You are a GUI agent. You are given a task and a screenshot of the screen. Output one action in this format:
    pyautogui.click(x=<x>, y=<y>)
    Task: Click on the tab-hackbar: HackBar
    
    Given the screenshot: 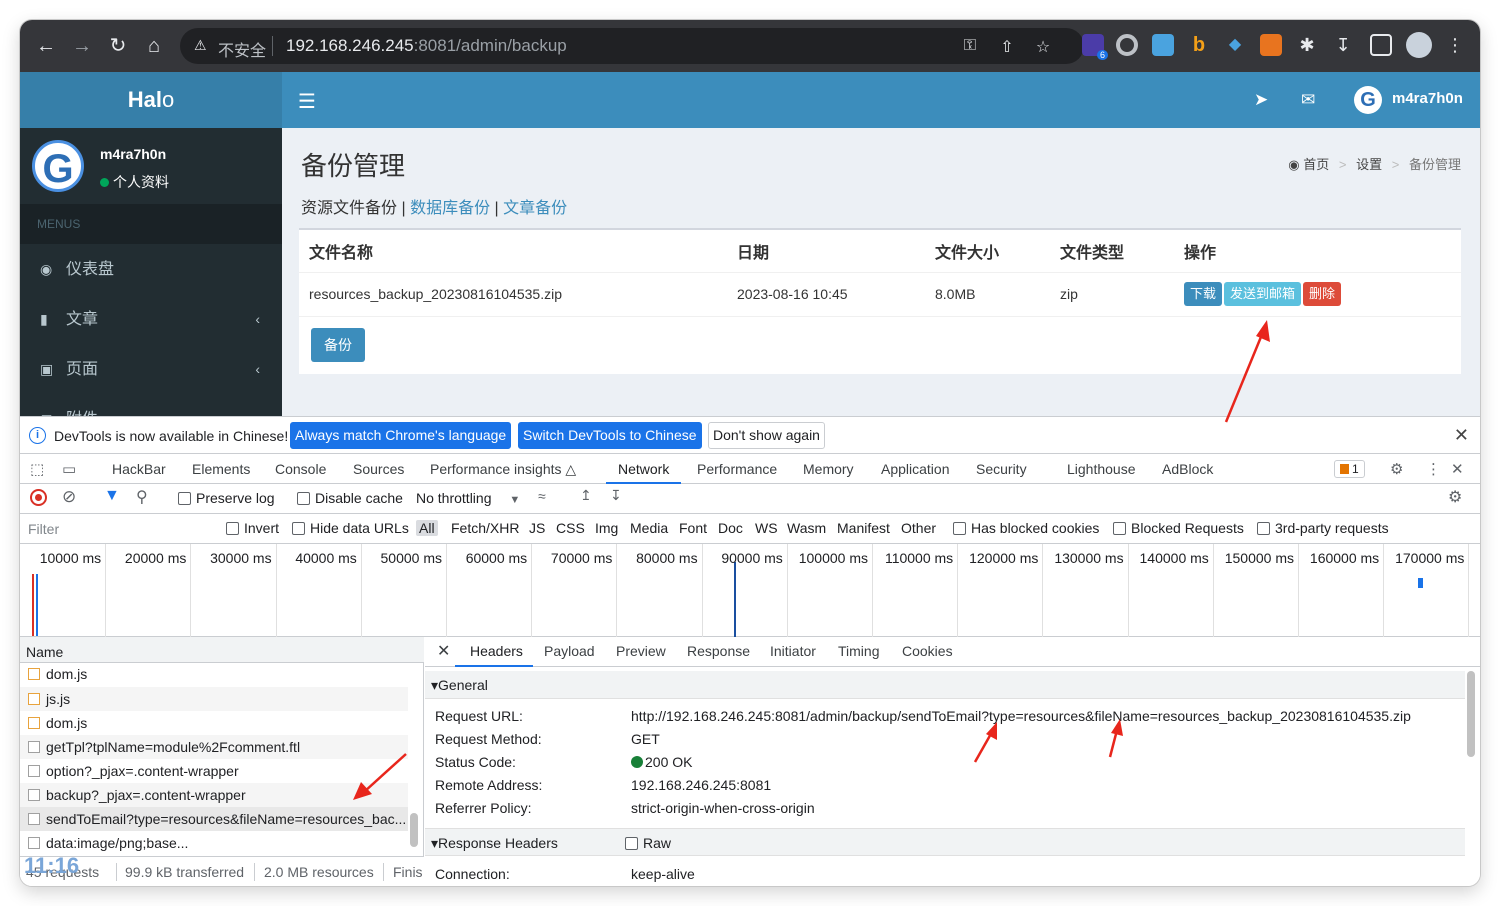 What is the action you would take?
    pyautogui.click(x=139, y=469)
    